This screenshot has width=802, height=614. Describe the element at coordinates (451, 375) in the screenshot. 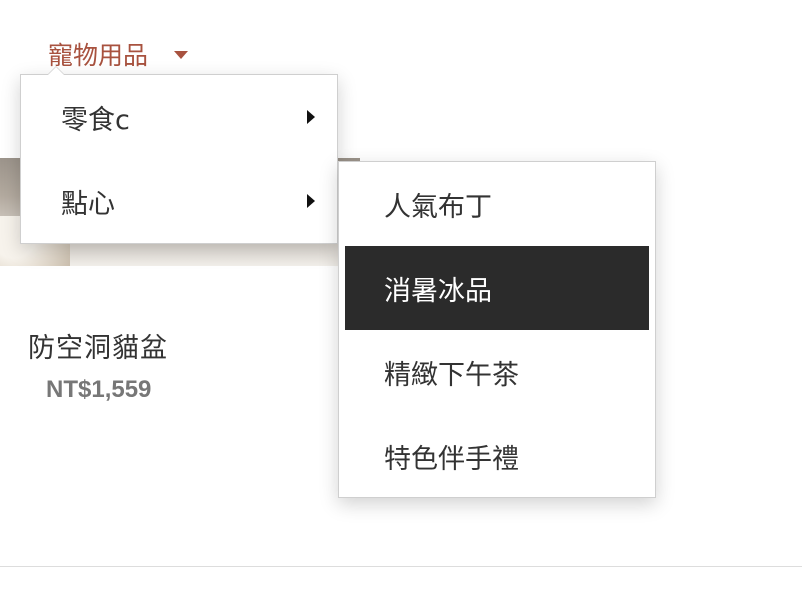

I see `submenu-item-label: 精緻下午茶` at that location.